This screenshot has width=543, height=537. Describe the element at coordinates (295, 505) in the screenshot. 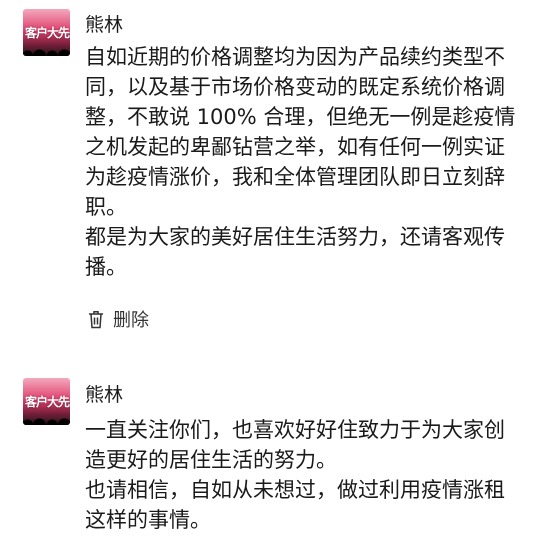

I see `comment-paragraph: 也请相信，自如从未想过，做过利用疫情涨租这样的事情。` at that location.